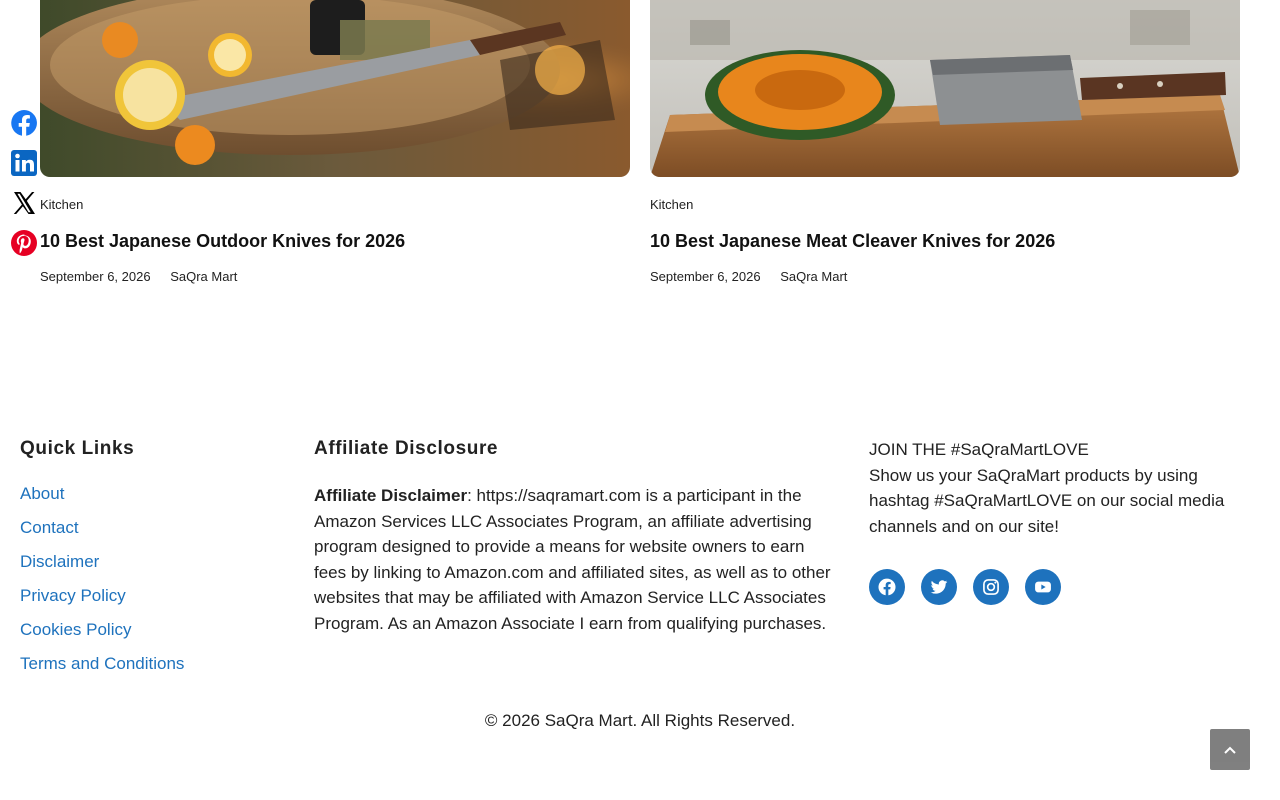 Image resolution: width=1280 pixels, height=800 pixels. I want to click on twitter-icon, so click(939, 587).